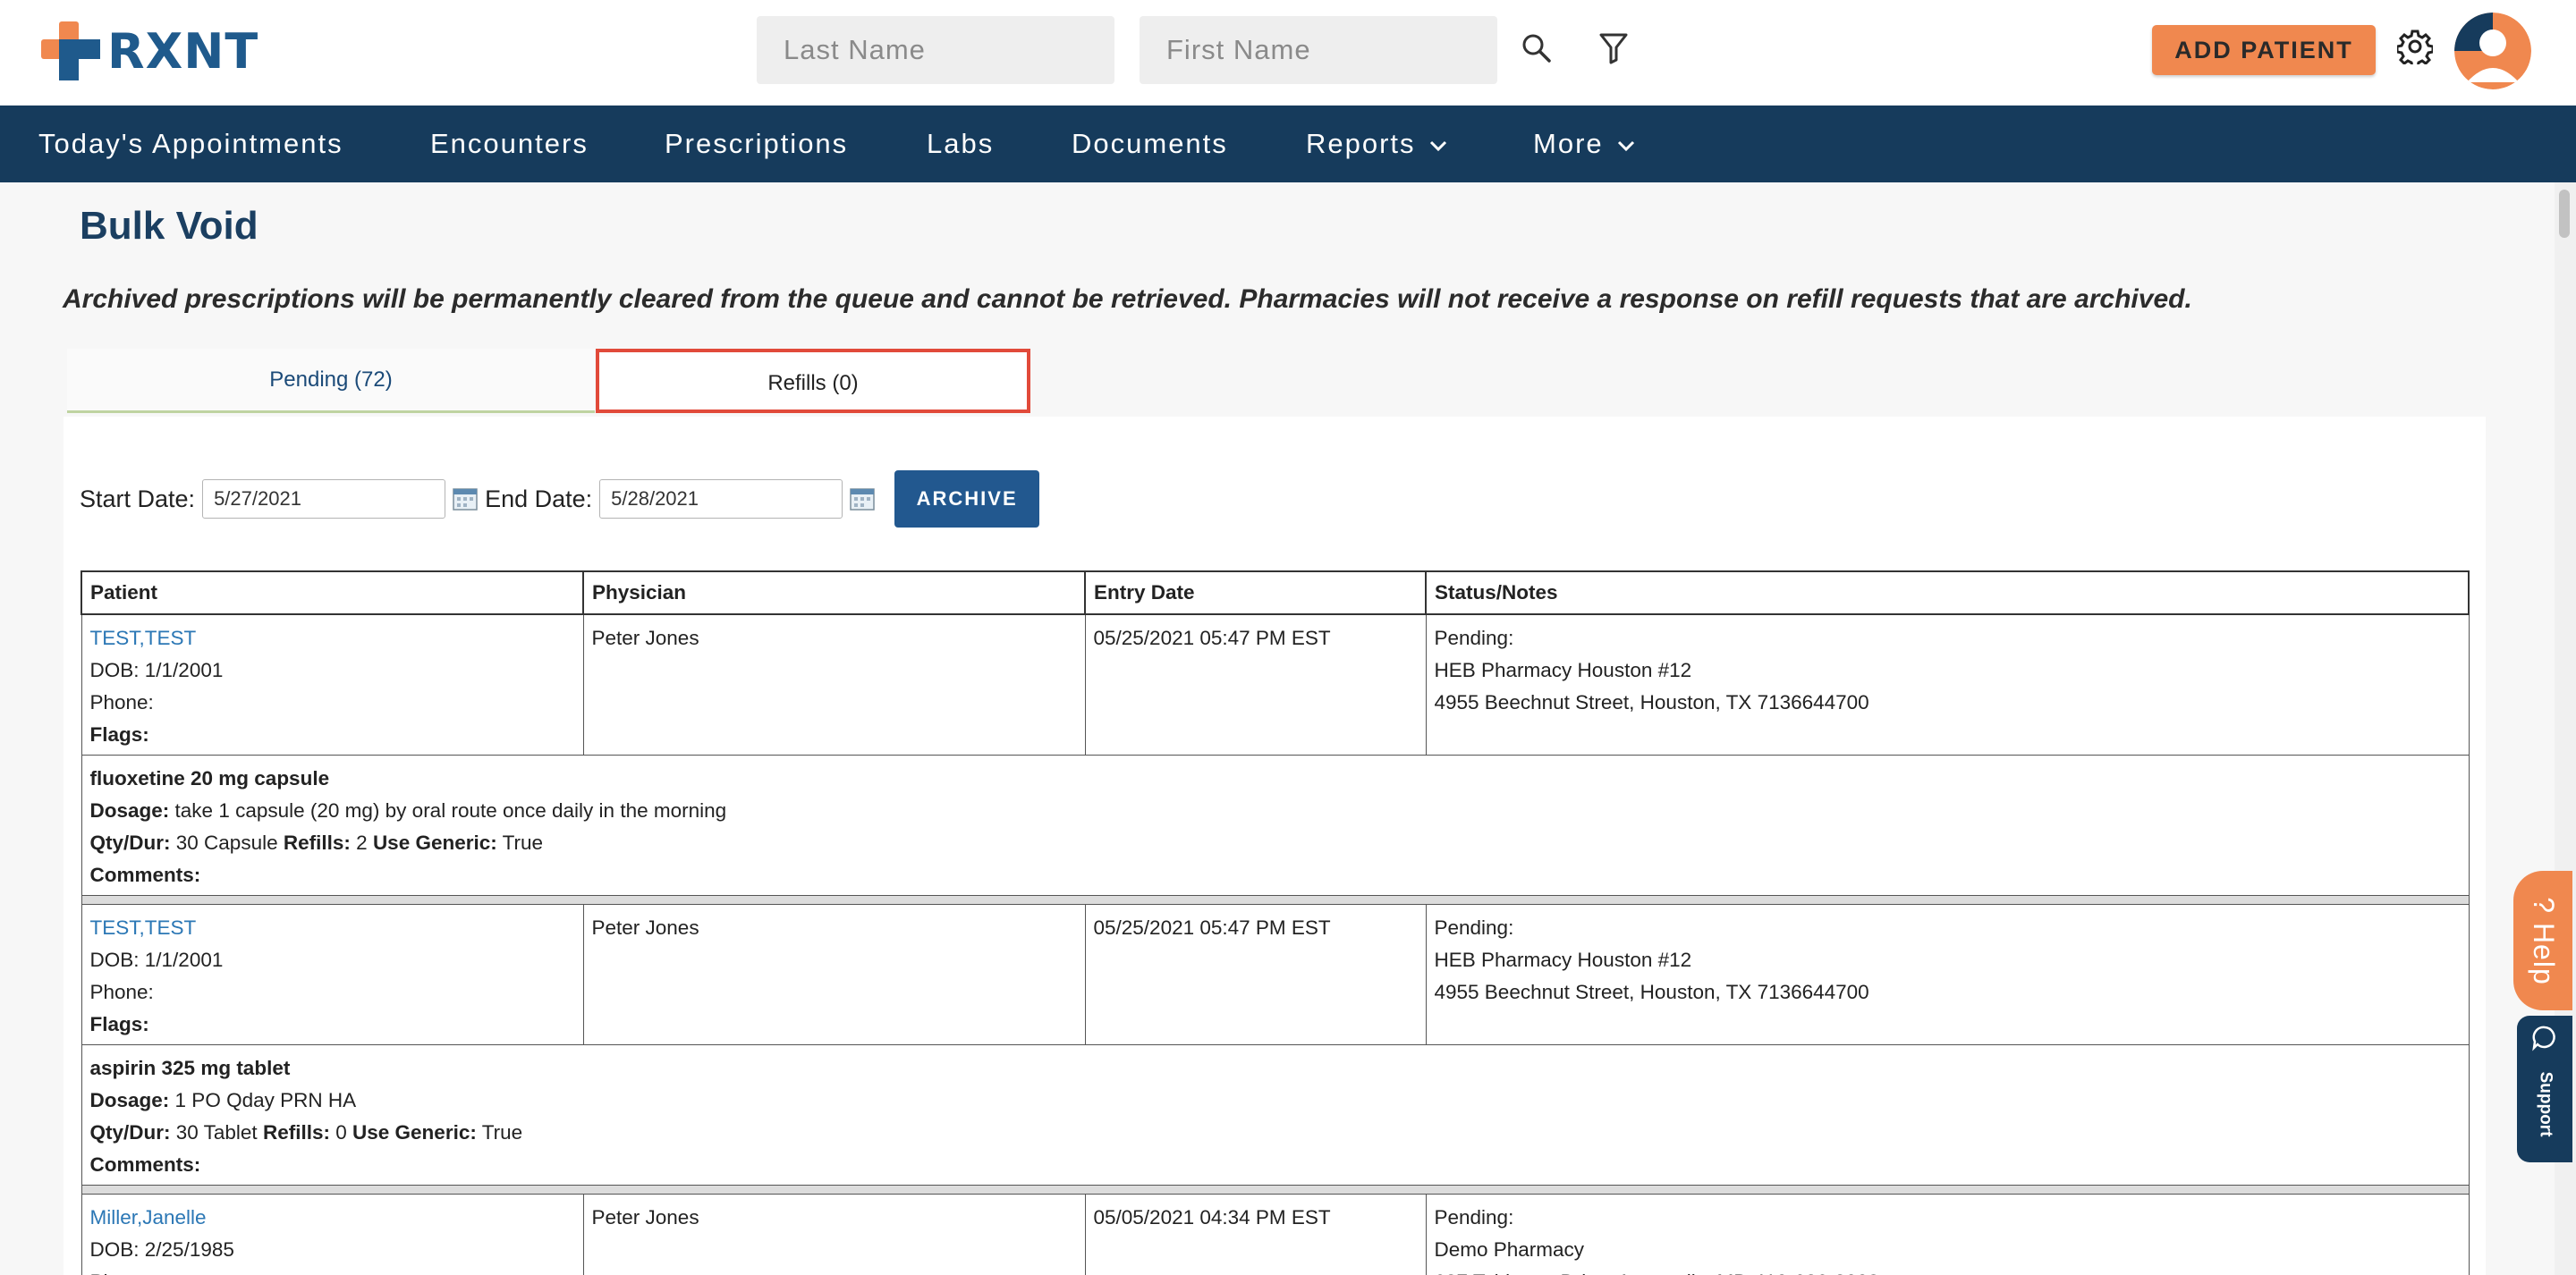  What do you see at coordinates (324, 499) in the screenshot?
I see `start-date-input` at bounding box center [324, 499].